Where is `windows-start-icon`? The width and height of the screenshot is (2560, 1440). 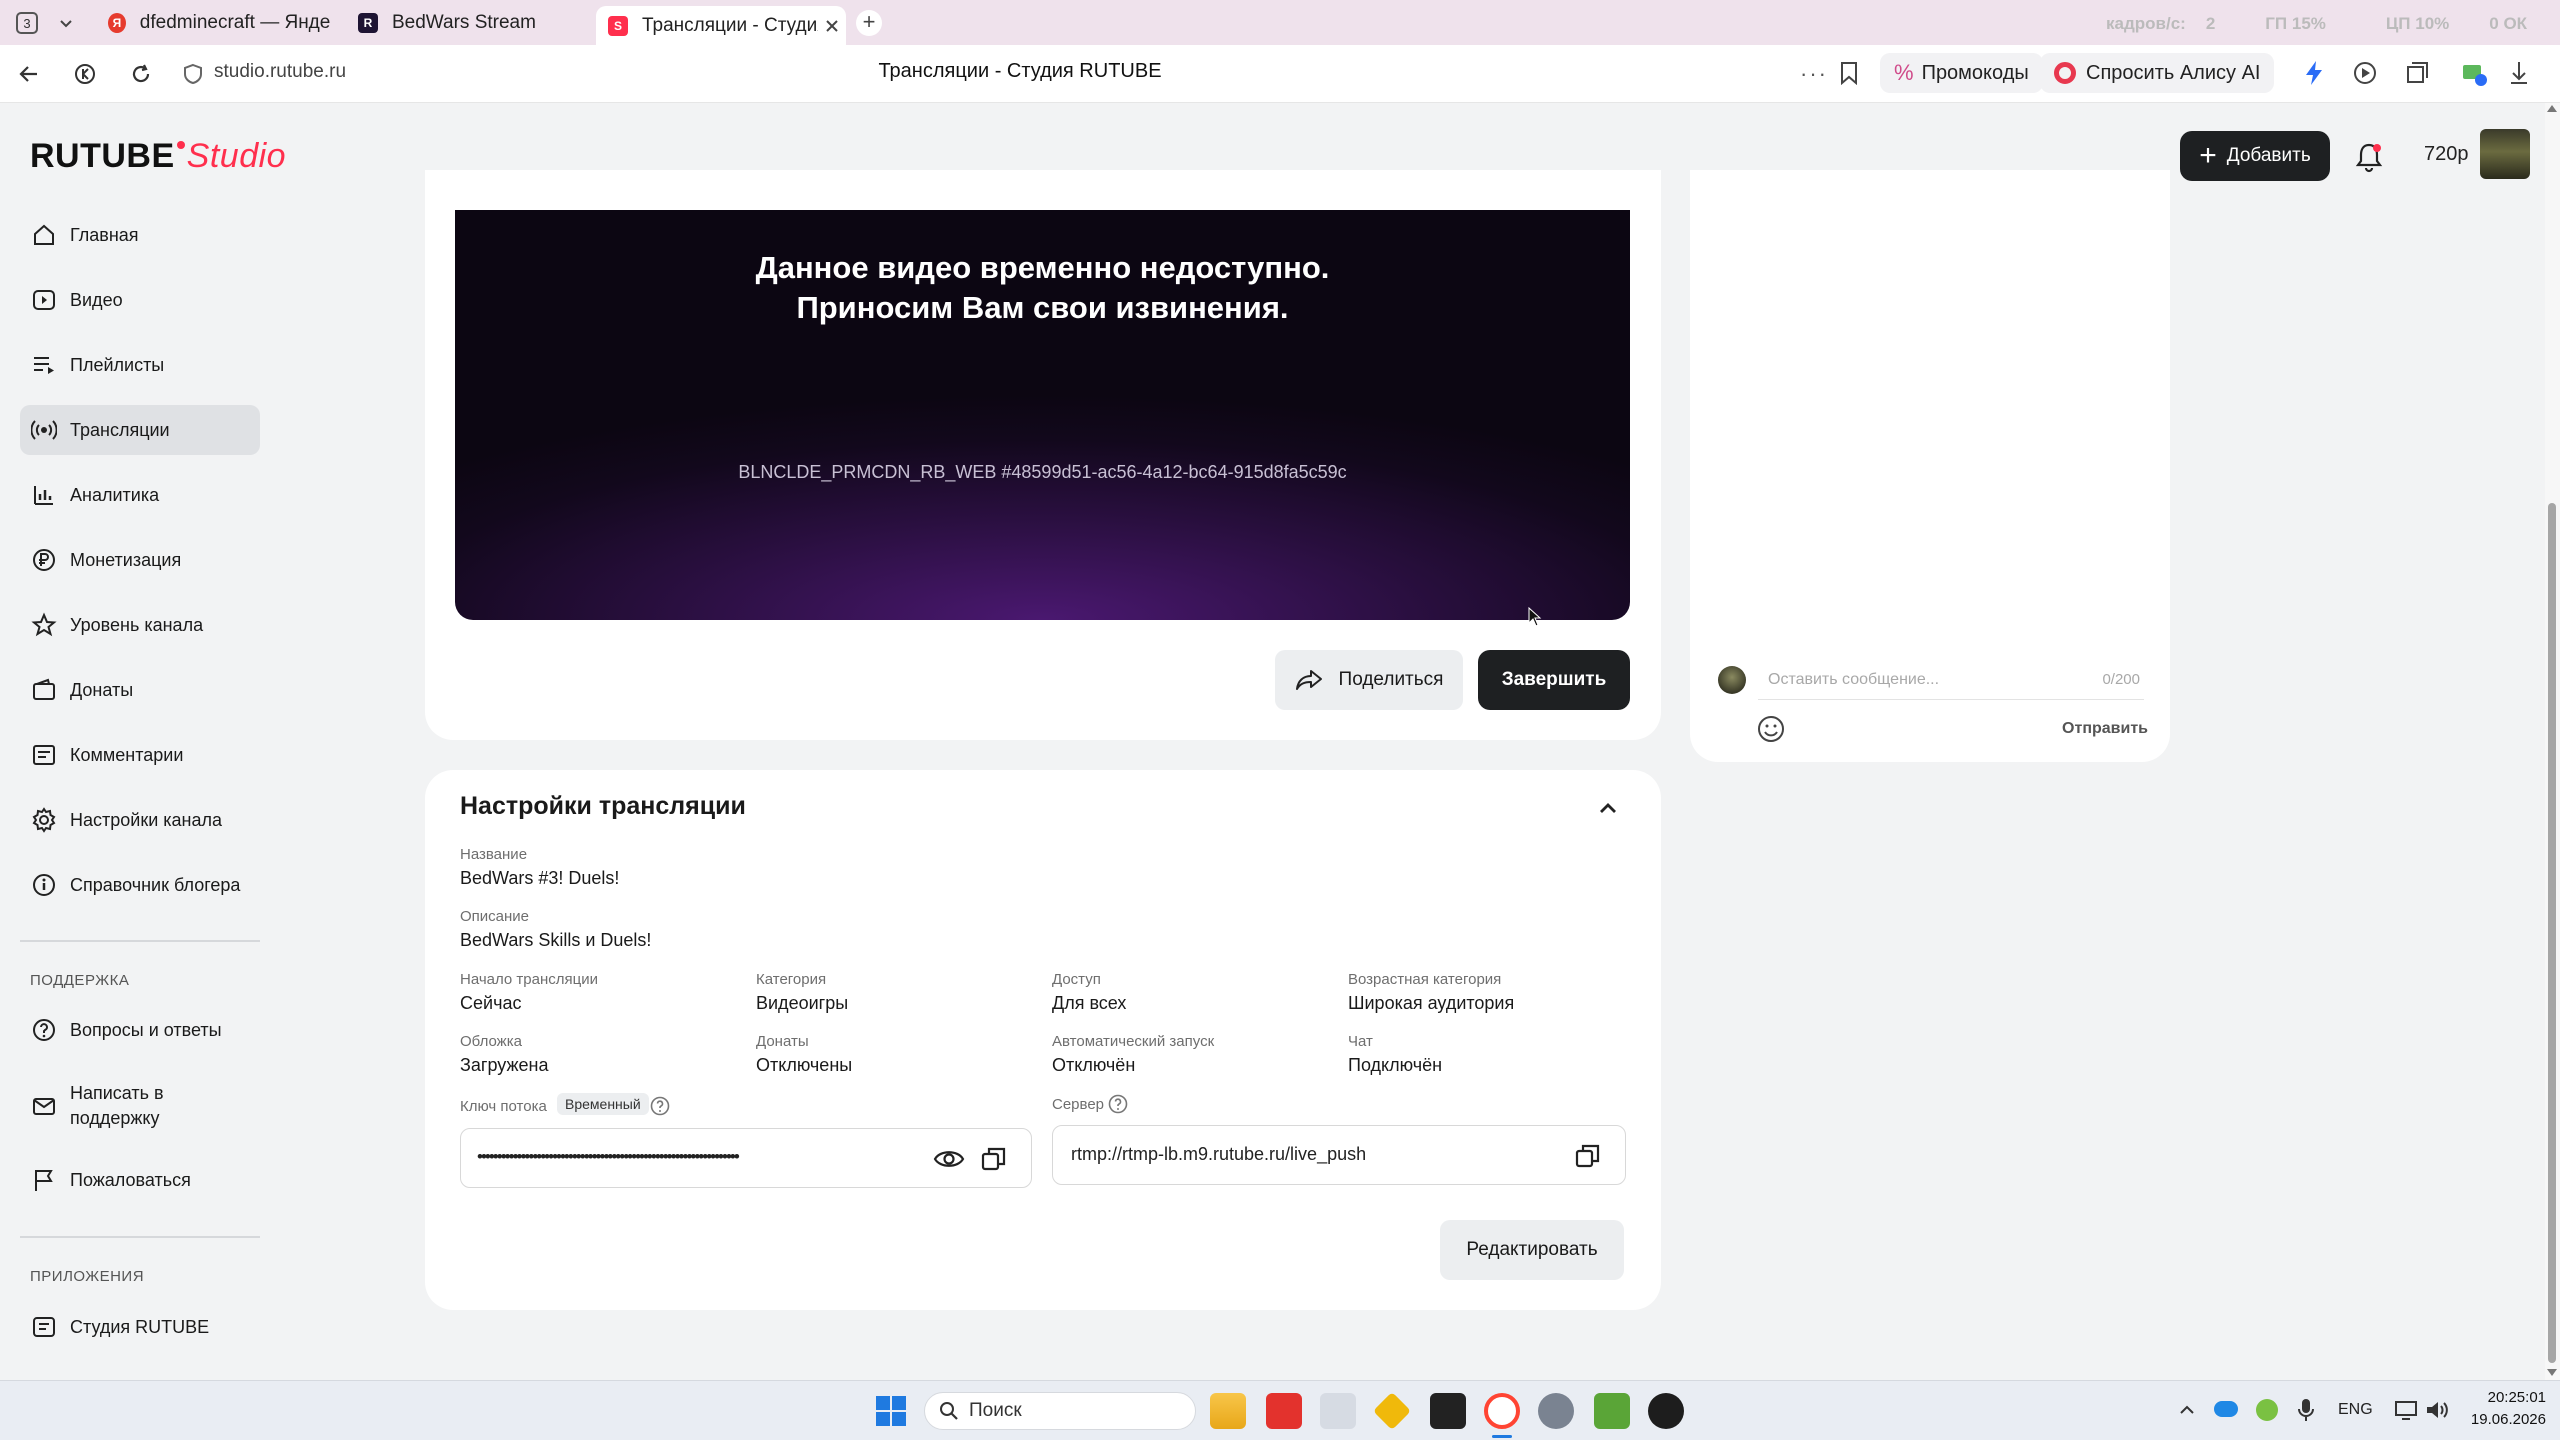
windows-start-icon is located at coordinates (891, 1411).